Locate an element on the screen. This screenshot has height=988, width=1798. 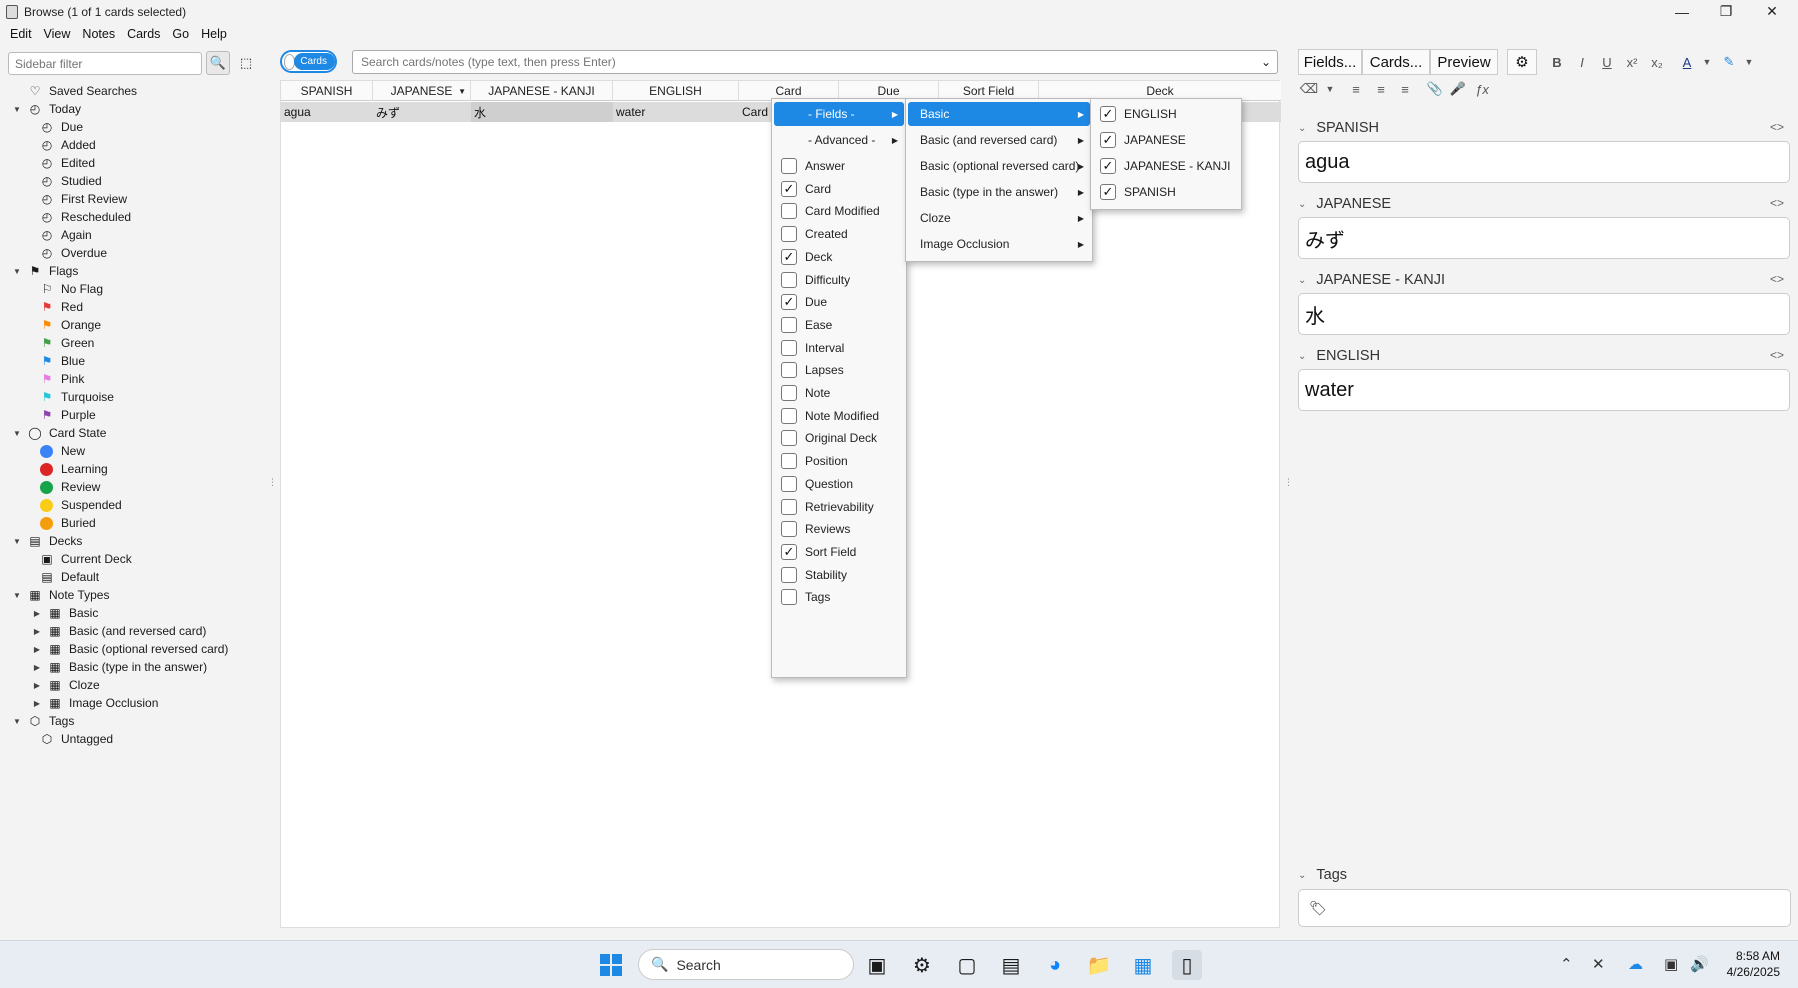
function-icon: ƒx is located at coordinates (1482, 89).